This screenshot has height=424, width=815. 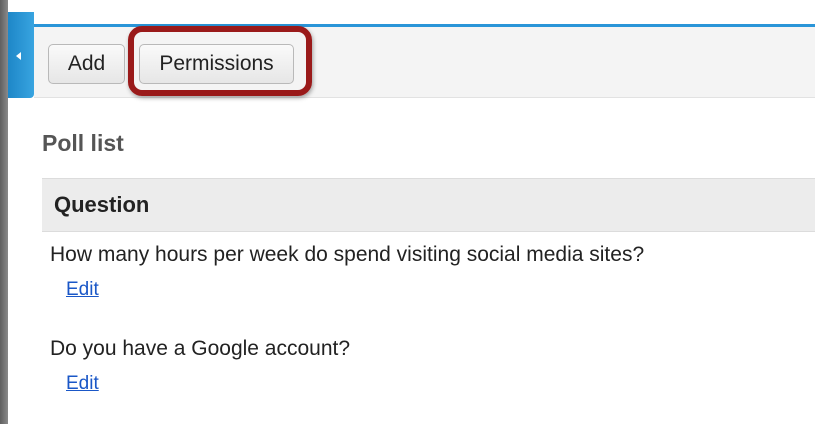 I want to click on poll-question: Do you have a Google account?, so click(x=200, y=348).